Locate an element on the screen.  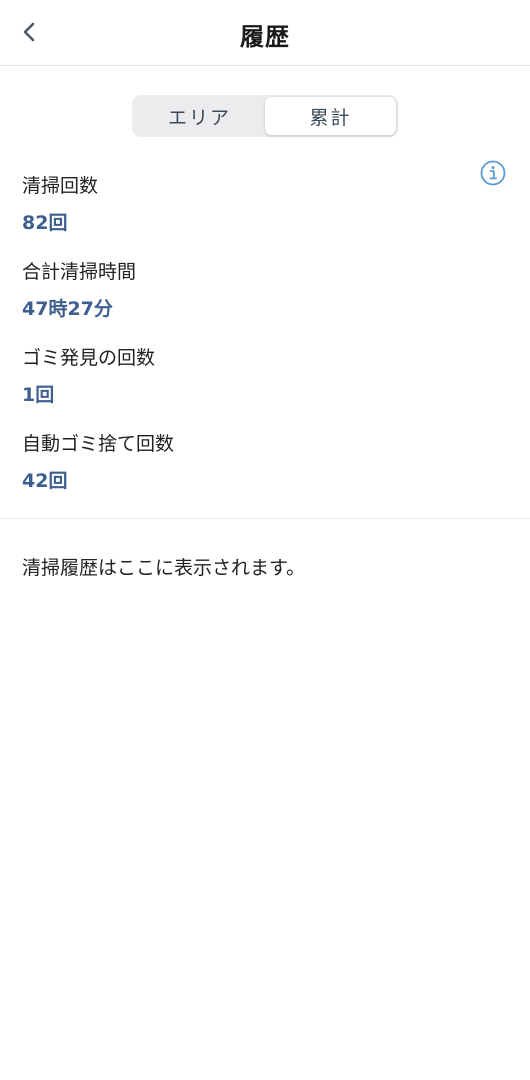
tab-cumulative: 累計 is located at coordinates (330, 116).